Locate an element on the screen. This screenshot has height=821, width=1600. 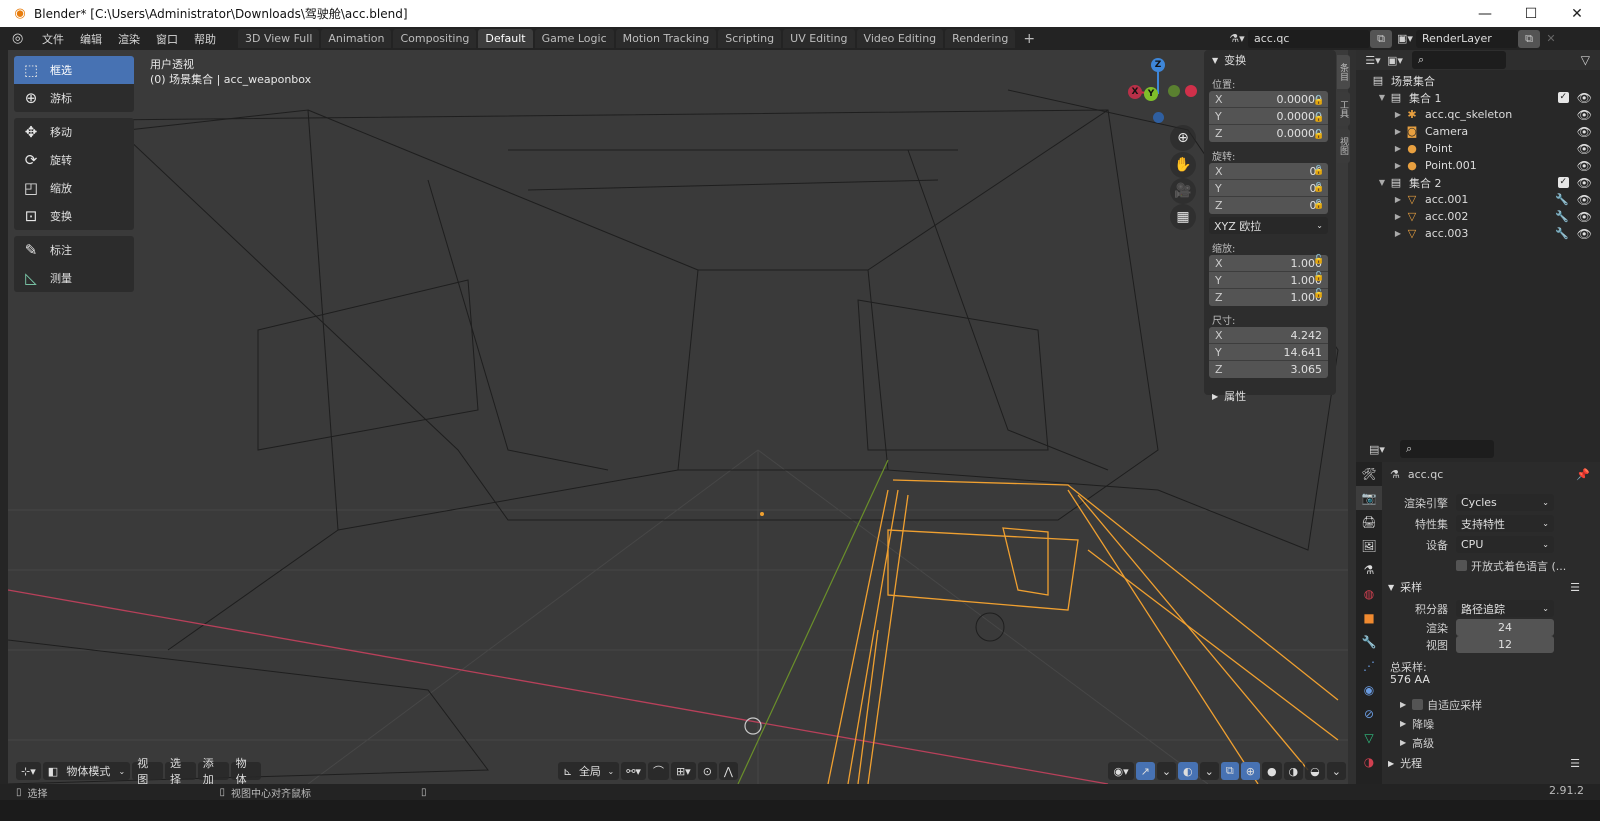
view-layer-icon: ▣▾ is located at coordinates (1405, 39).